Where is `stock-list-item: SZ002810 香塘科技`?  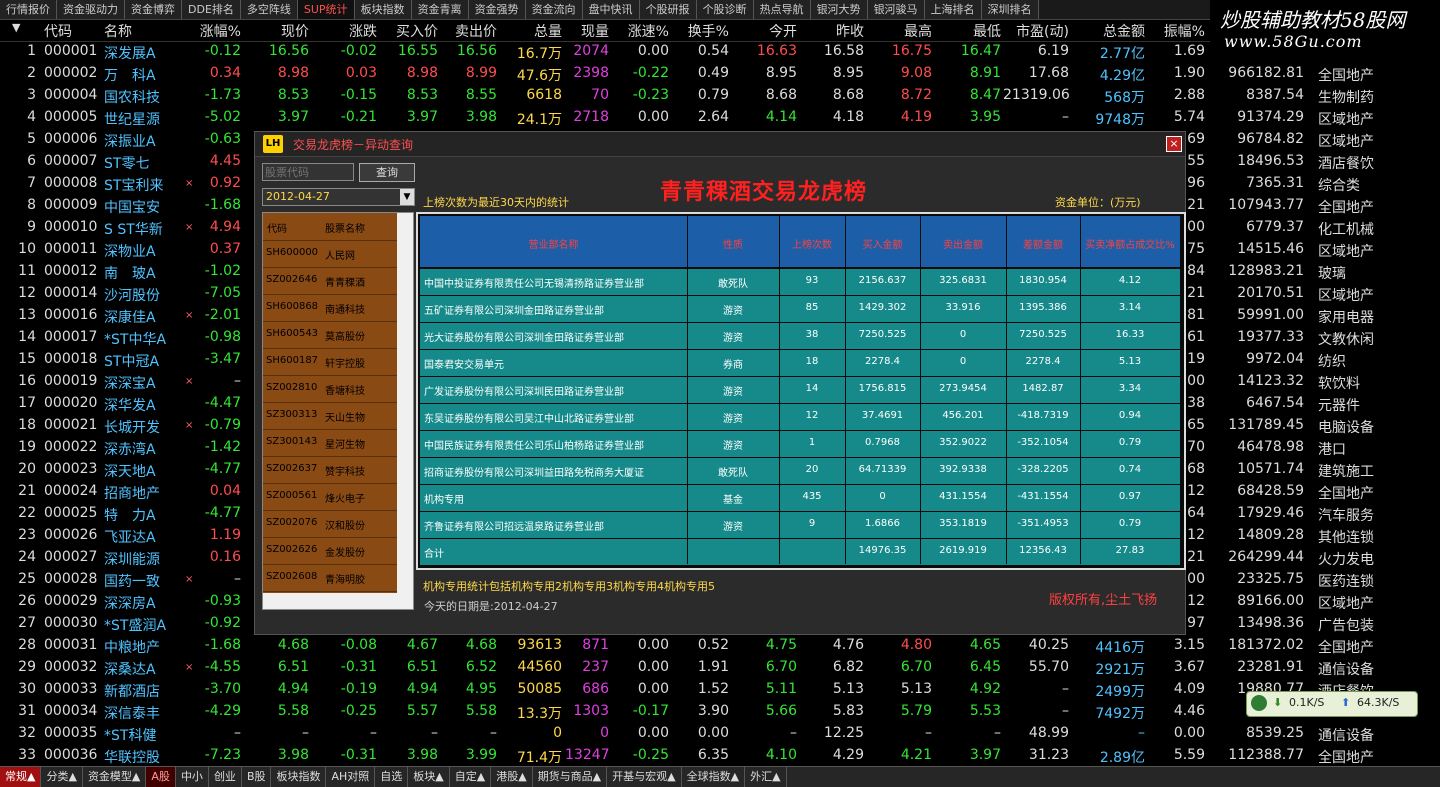
stock-list-item: SZ002810 香塘科技 is located at coordinates (330, 389).